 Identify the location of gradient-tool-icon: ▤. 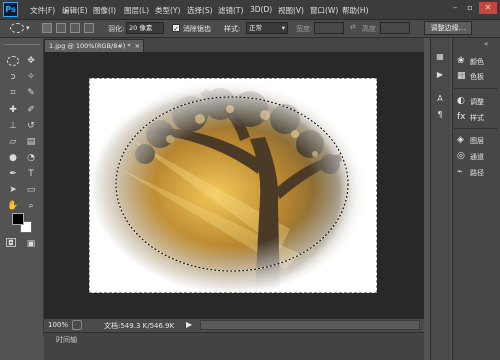
(31, 142).